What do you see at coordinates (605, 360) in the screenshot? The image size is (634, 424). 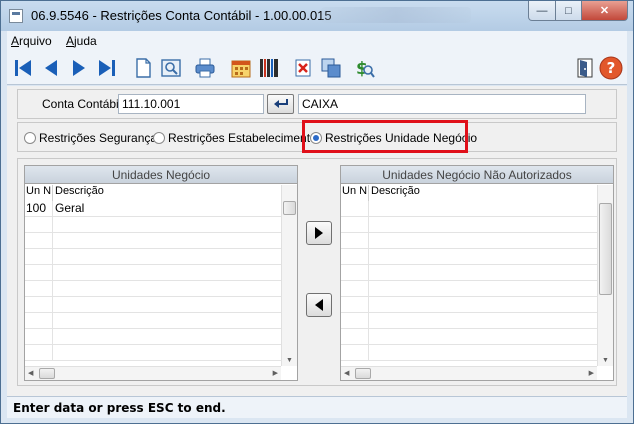 I see `right-vscroll-down-icon: ▼` at bounding box center [605, 360].